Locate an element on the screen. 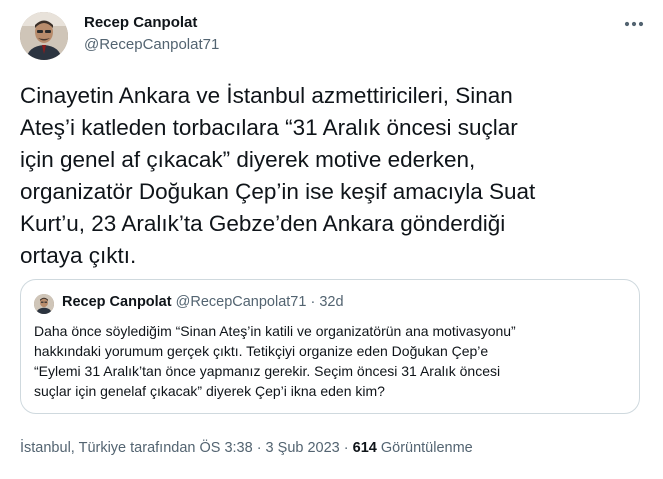 Image resolution: width=663 pixels, height=479 pixels. quoted-author-handle: @RecepCanpolat71 is located at coordinates (241, 302).